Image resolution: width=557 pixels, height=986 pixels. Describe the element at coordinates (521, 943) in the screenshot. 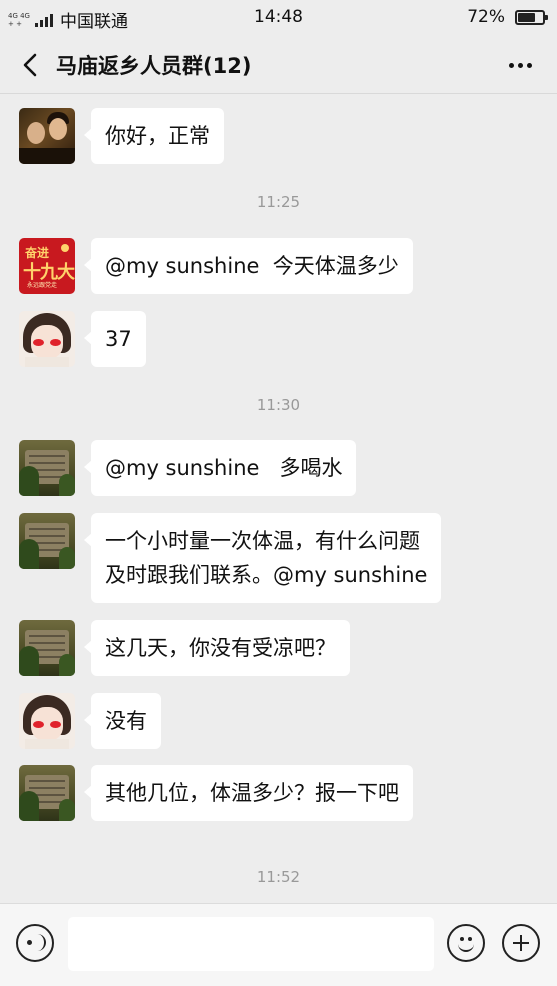

I see `plus-icon` at that location.